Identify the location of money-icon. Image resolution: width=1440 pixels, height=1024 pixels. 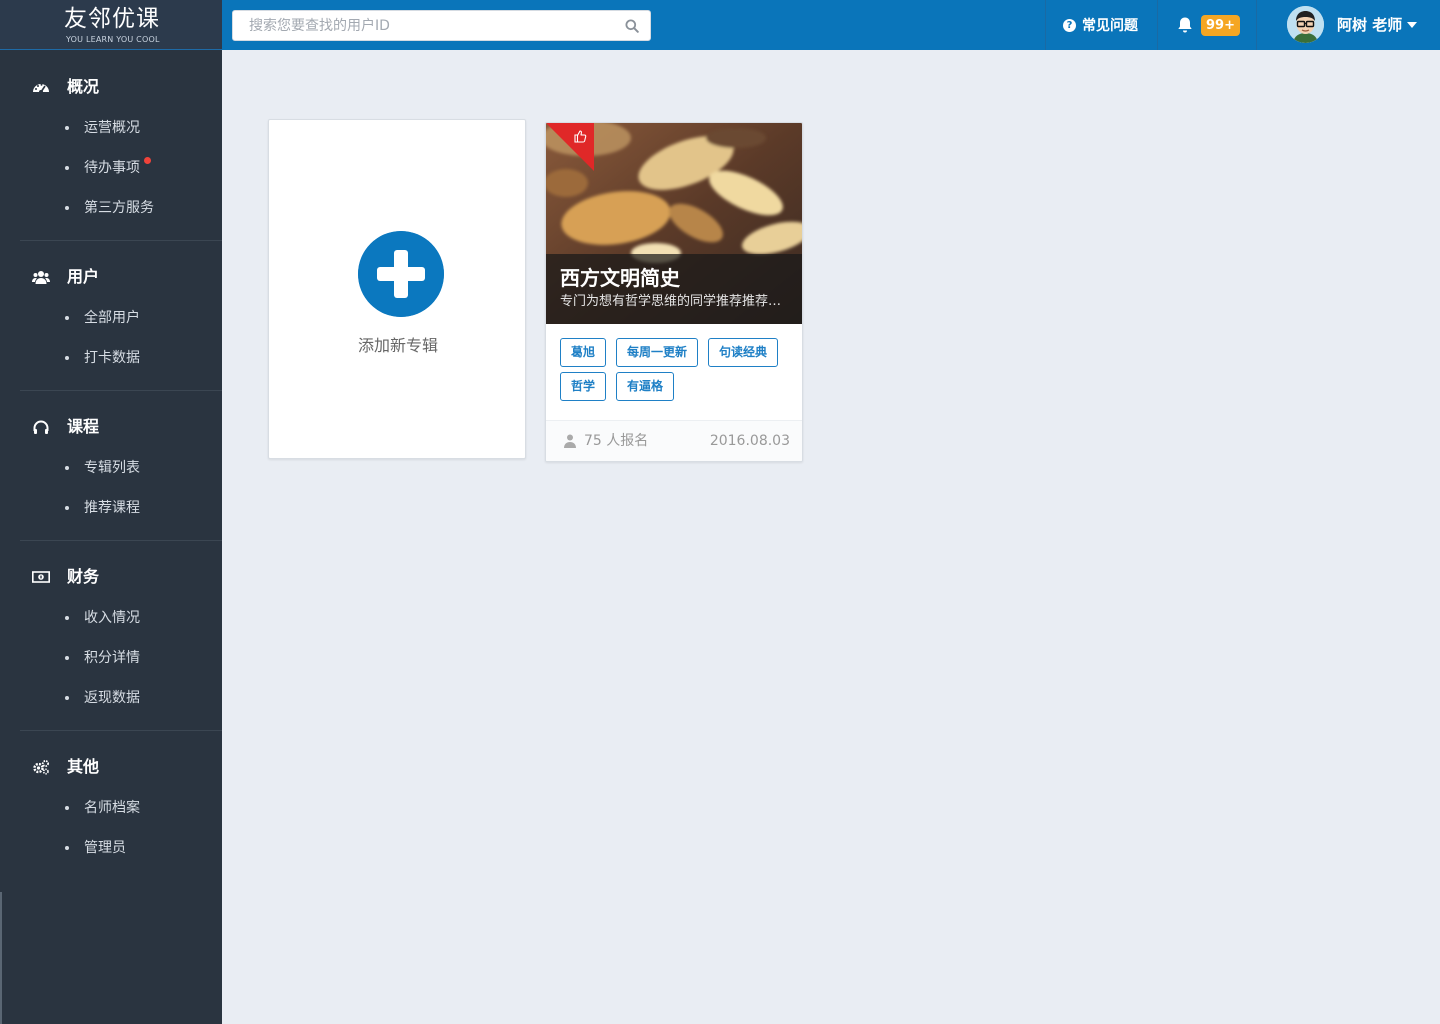
(41, 577).